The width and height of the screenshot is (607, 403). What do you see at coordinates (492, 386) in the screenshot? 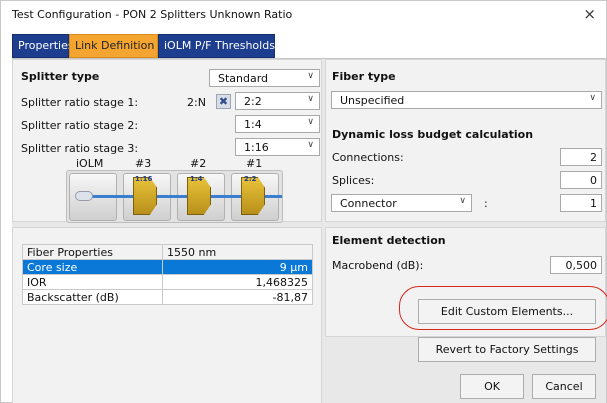
I see `ok-button: OK` at bounding box center [492, 386].